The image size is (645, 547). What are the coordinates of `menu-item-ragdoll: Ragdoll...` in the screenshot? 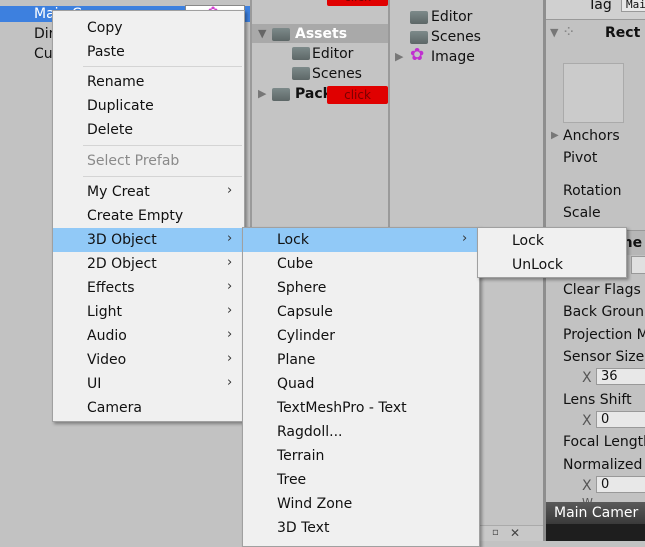 It's located at (361, 432).